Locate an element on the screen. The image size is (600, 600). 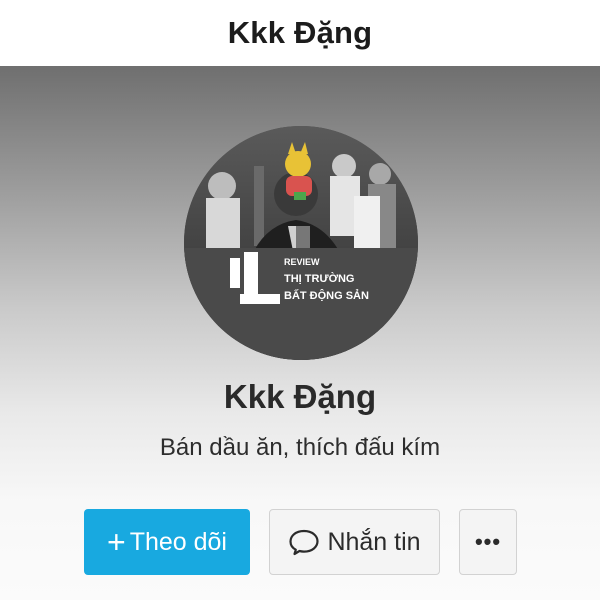
top-bar: Kkk Đặng is located at coordinates (300, 33).